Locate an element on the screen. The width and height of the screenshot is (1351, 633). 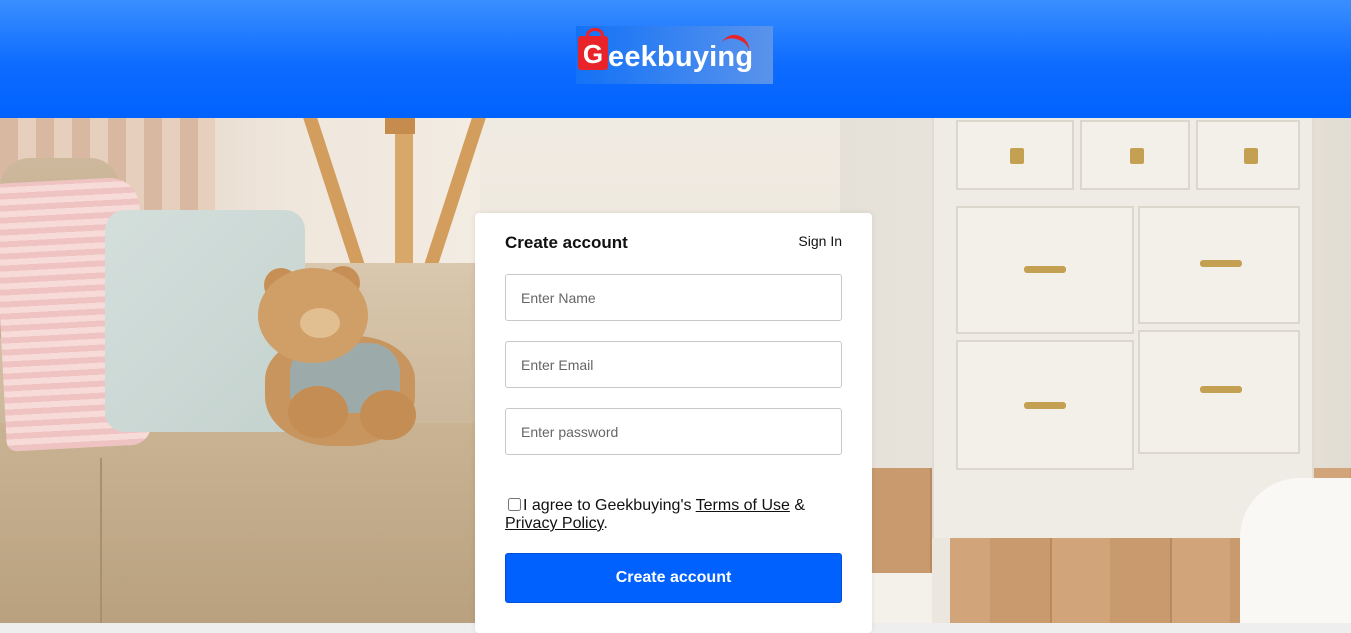
sign-in-link: Sign In is located at coordinates (820, 241).